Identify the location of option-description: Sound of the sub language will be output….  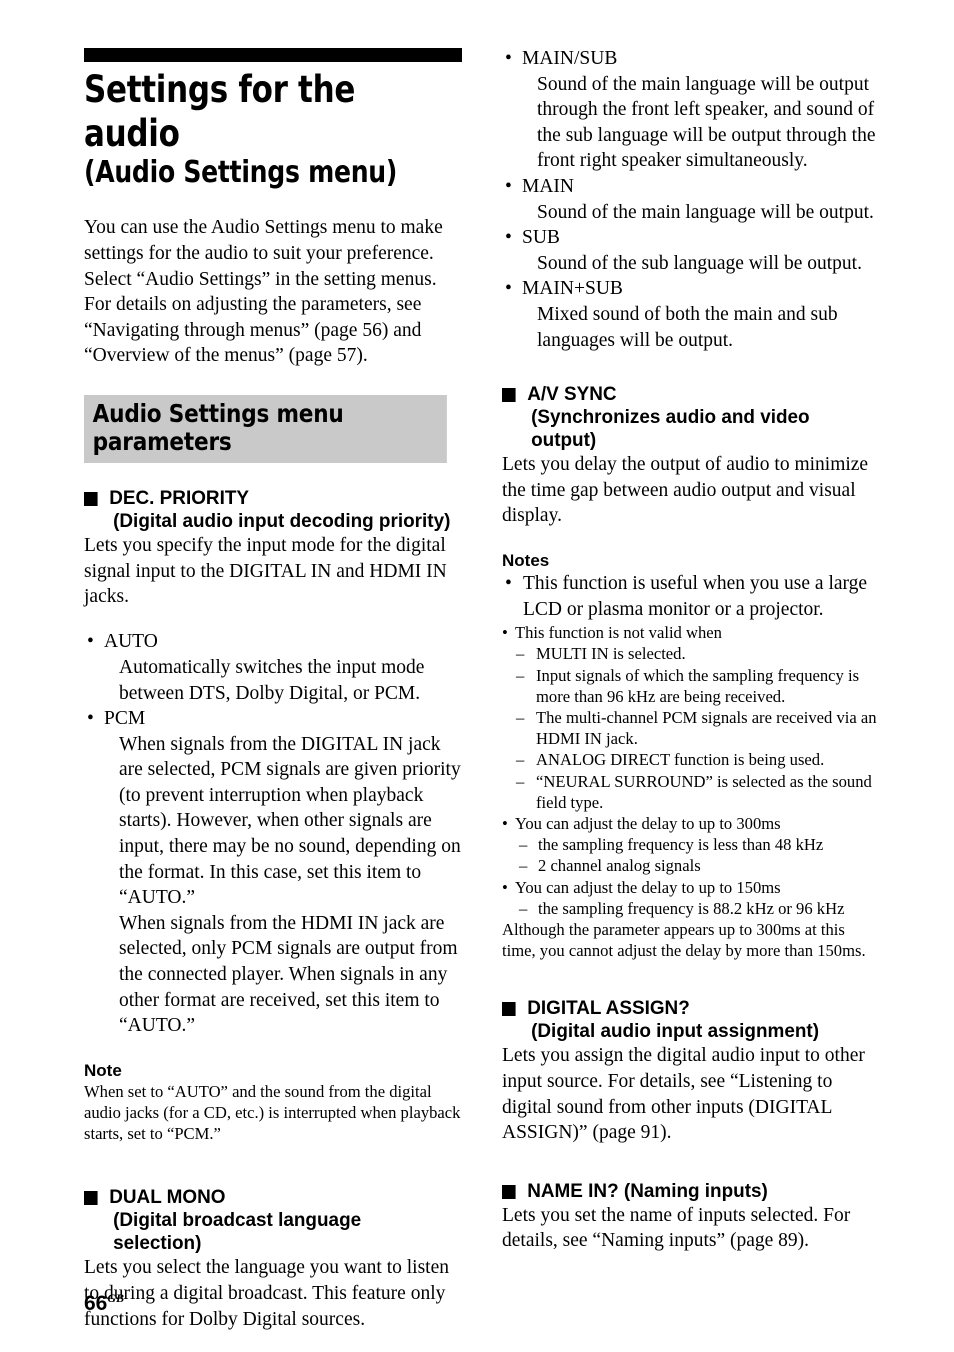
(699, 263).